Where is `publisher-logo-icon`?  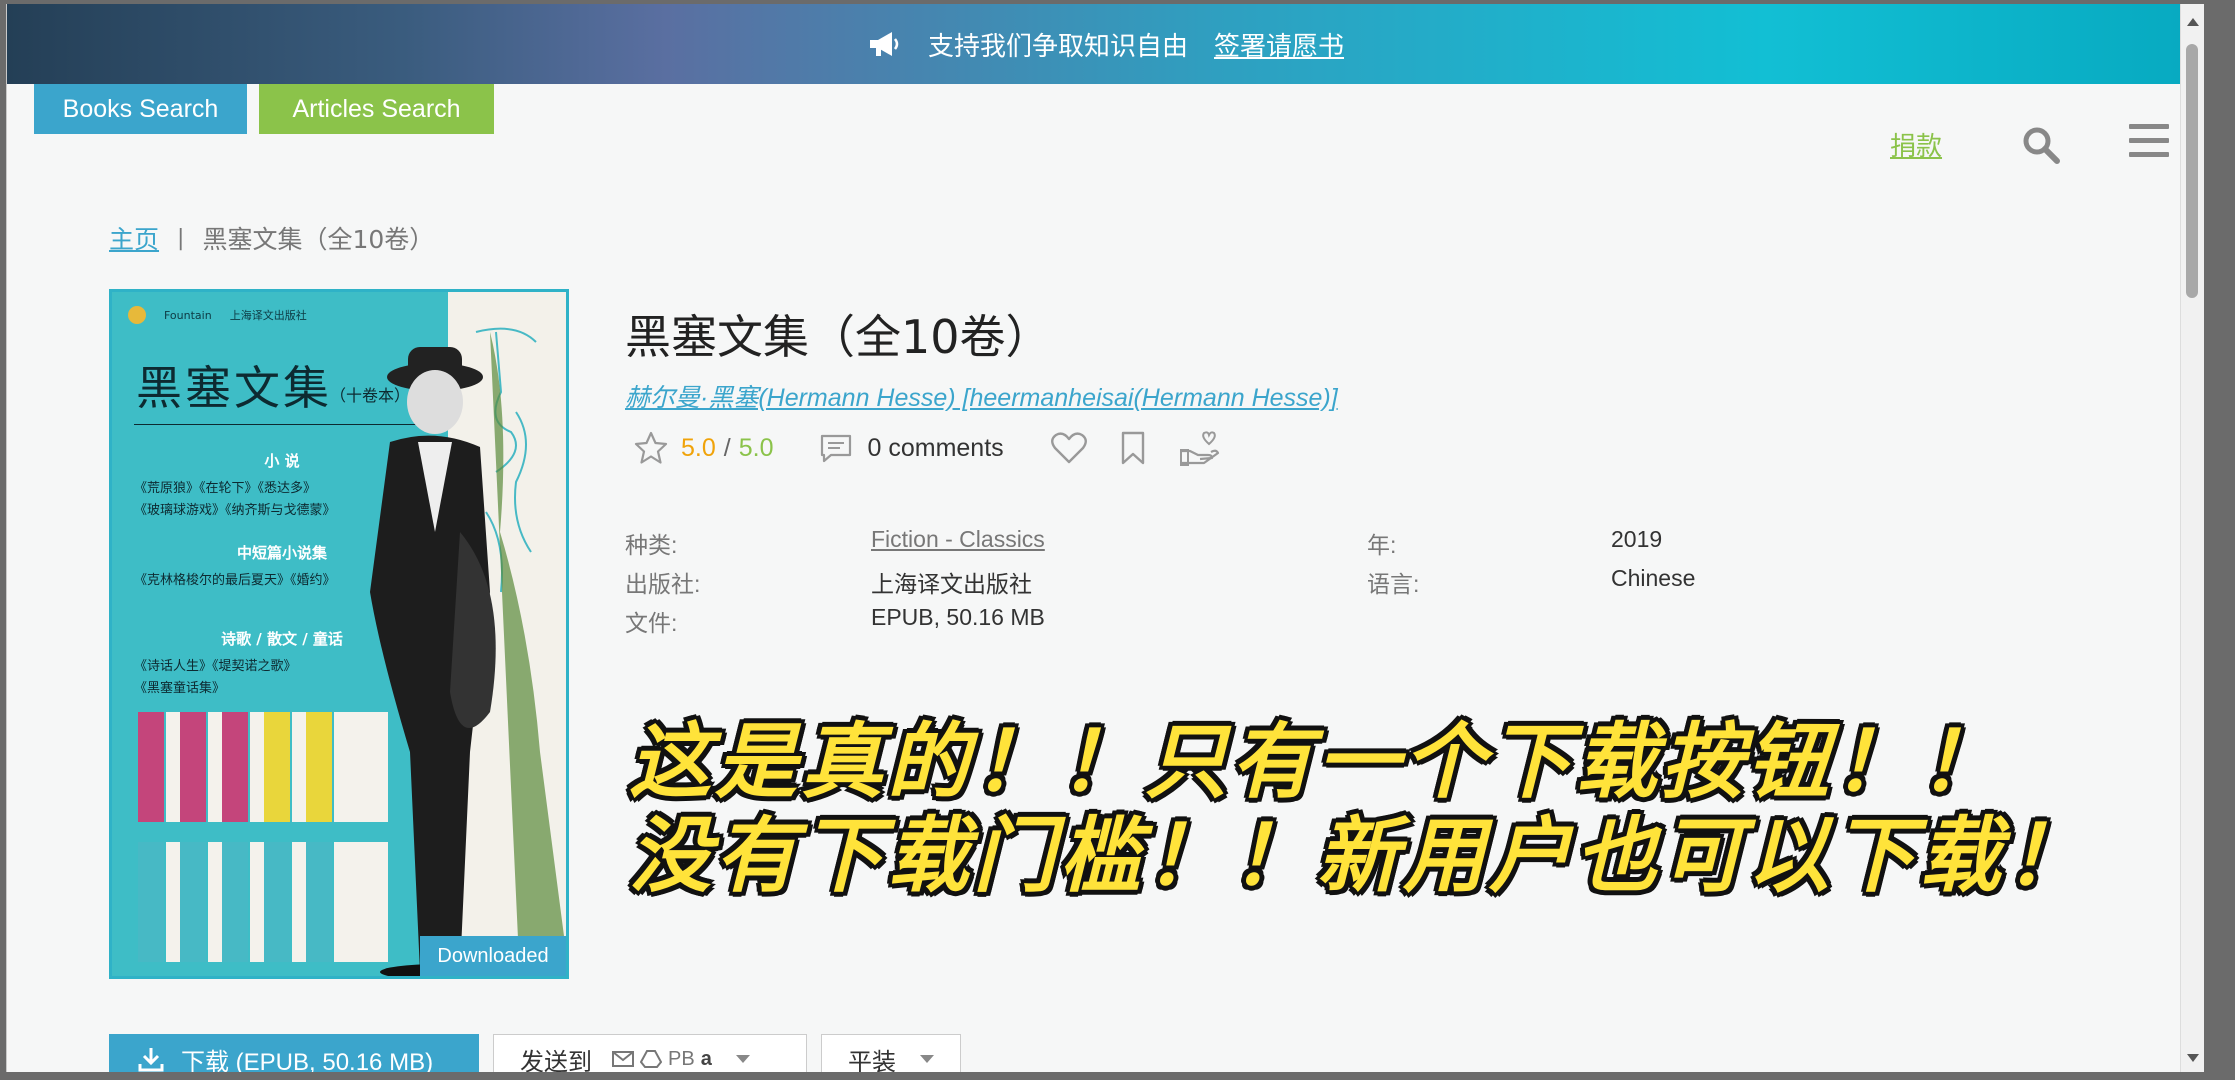 publisher-logo-icon is located at coordinates (137, 315).